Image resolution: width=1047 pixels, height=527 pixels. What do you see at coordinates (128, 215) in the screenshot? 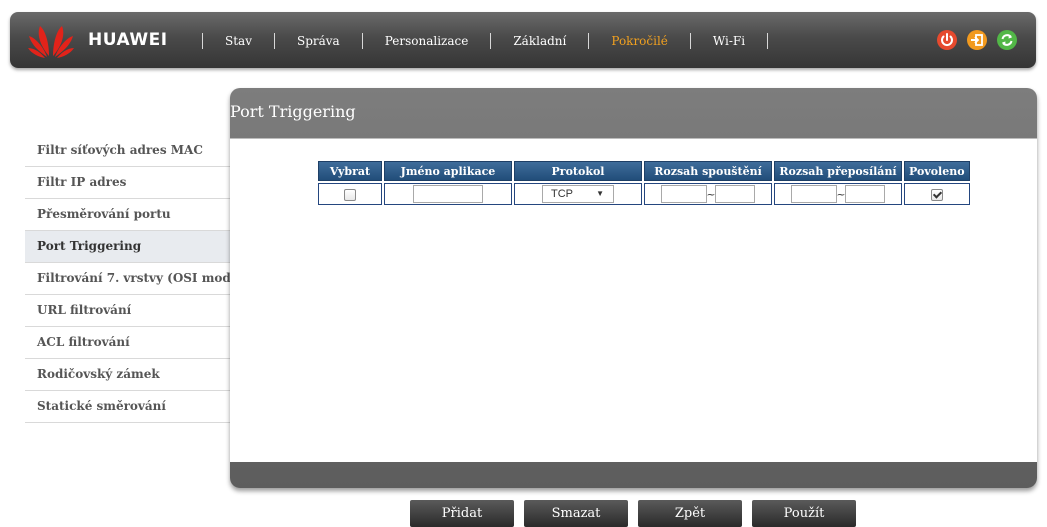
I see `sidebar-item-port-forwarding: Přesměrování portu` at bounding box center [128, 215].